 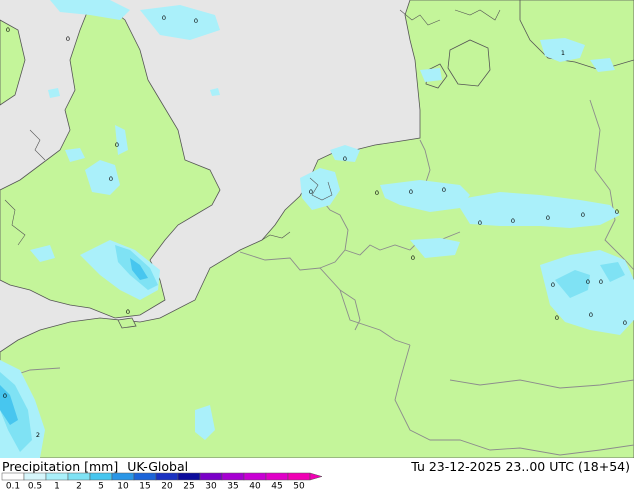 What do you see at coordinates (167, 486) in the screenshot?
I see `legend-label: 20` at bounding box center [167, 486].